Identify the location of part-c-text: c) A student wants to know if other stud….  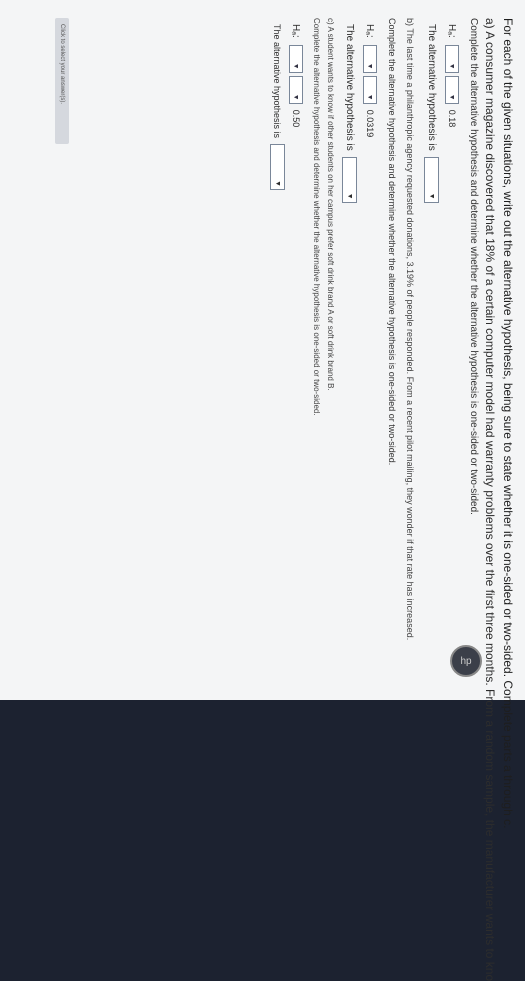
(330, 204).